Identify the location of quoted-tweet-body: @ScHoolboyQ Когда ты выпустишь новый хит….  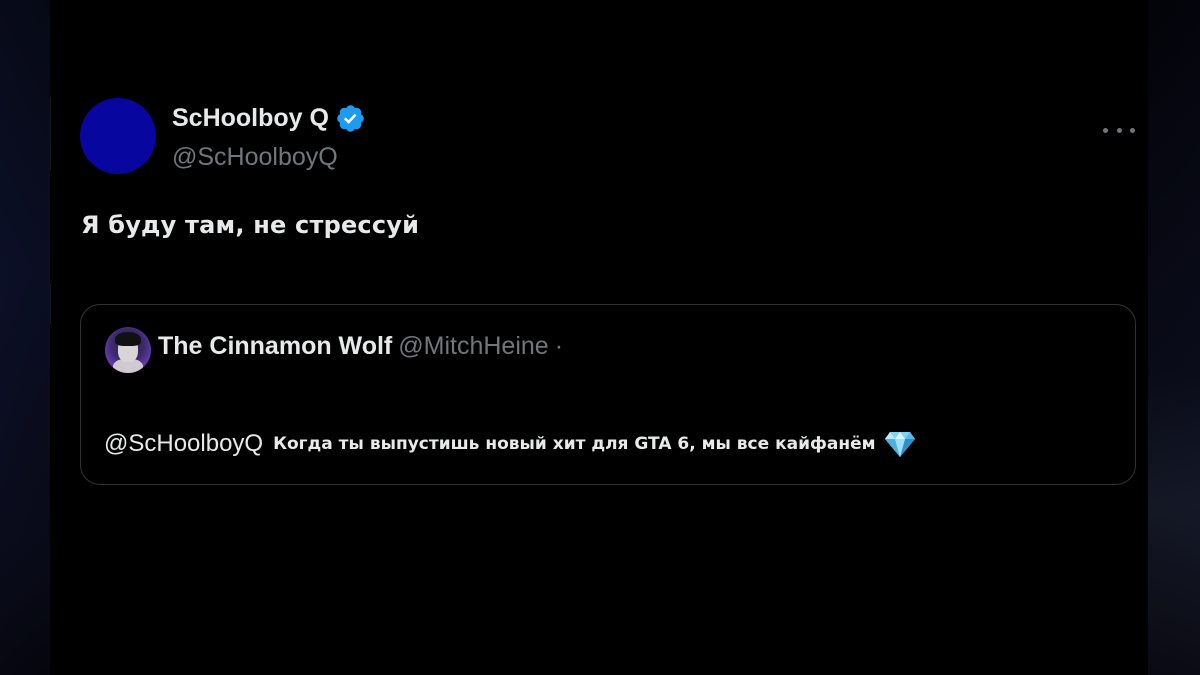
(510, 444).